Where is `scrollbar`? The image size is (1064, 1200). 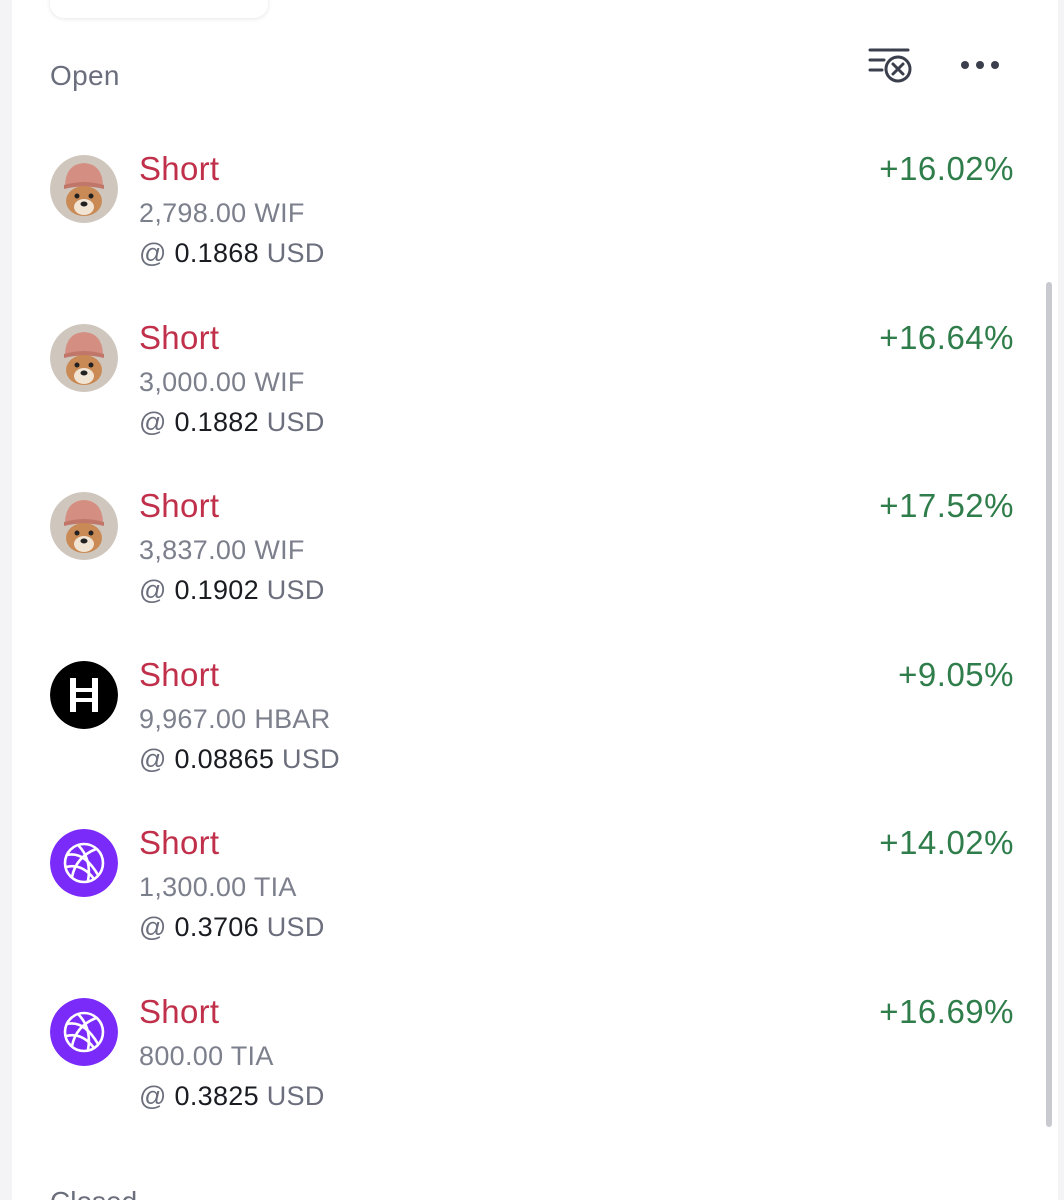 scrollbar is located at coordinates (1049, 704).